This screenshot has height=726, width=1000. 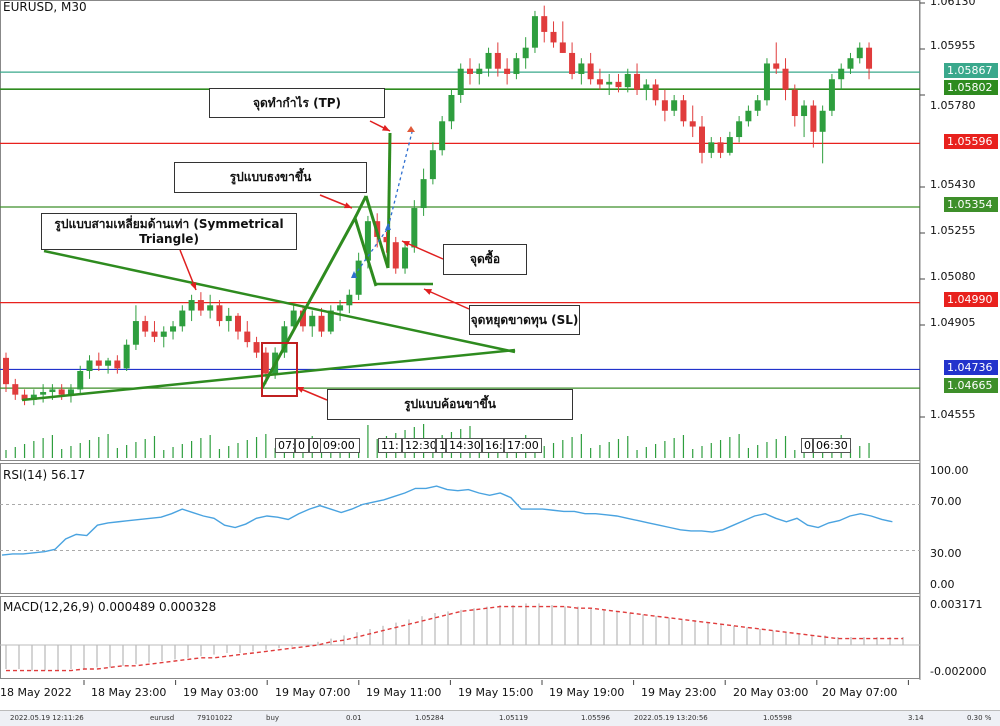 I want to click on rsi-tick: 100.00, so click(x=949, y=470).